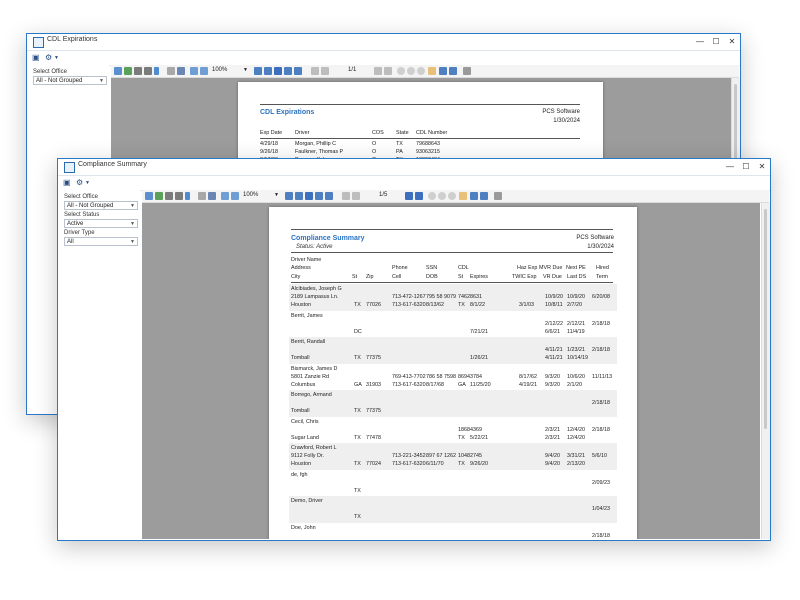 Image resolution: width=800 pixels, height=600 pixels. What do you see at coordinates (765, 319) in the screenshot?
I see `scroll-thumb` at bounding box center [765, 319].